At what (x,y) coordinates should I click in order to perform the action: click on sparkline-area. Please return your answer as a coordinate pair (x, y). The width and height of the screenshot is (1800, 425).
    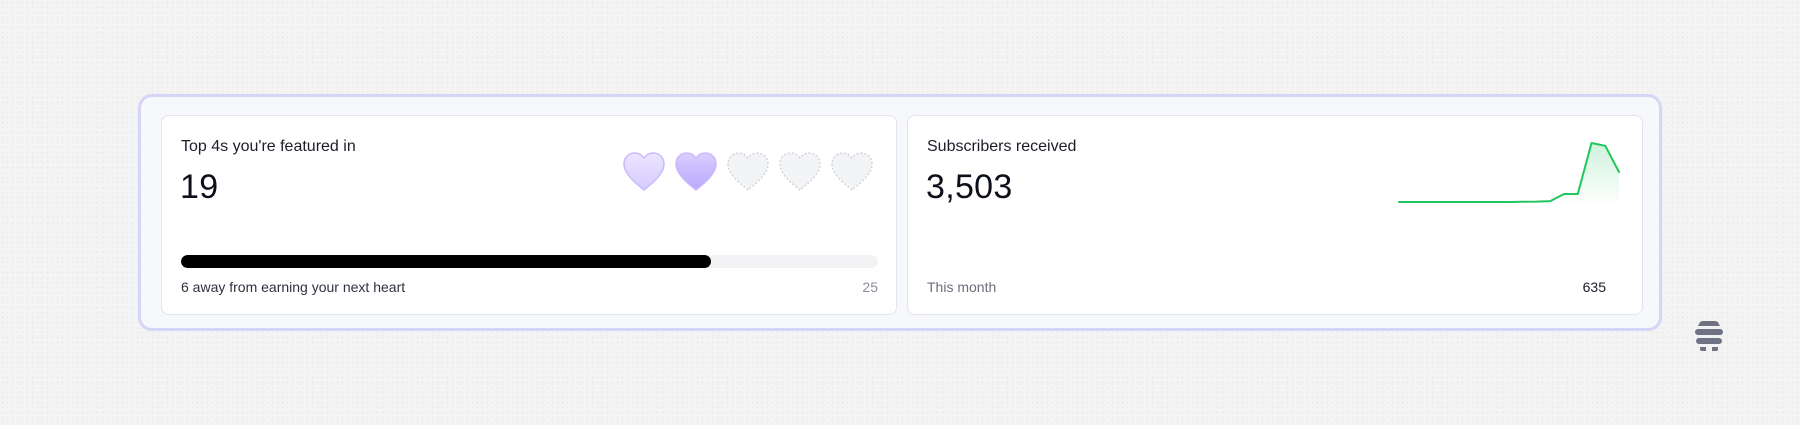
    Looking at the image, I should click on (1509, 174).